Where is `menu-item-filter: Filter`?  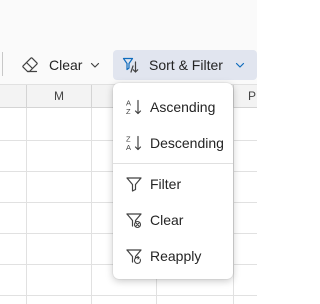
menu-item-filter: Filter is located at coordinates (173, 184).